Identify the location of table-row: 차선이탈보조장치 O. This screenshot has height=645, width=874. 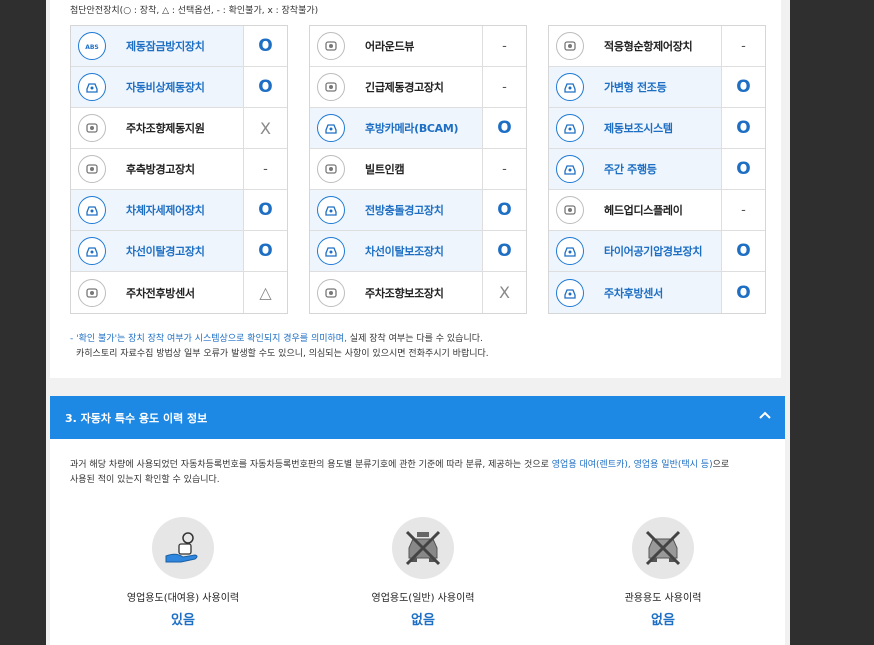
(418, 251).